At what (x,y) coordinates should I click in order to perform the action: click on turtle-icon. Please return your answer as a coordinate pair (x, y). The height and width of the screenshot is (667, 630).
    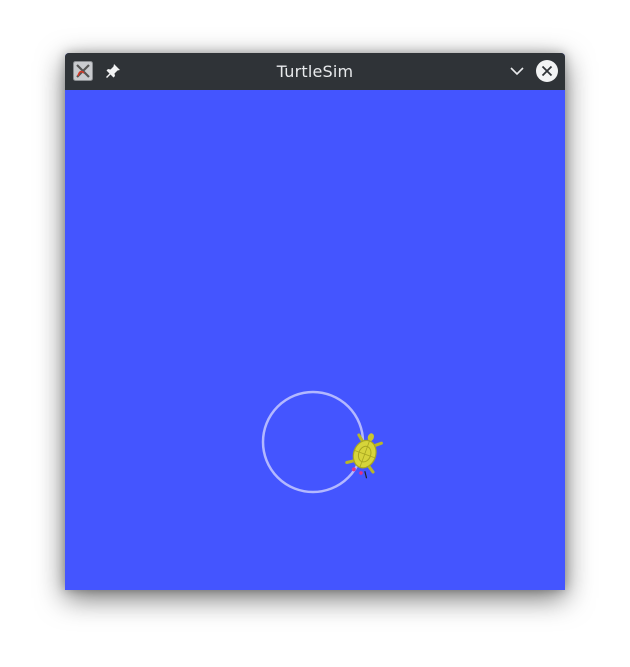
    Looking at the image, I should click on (364, 456).